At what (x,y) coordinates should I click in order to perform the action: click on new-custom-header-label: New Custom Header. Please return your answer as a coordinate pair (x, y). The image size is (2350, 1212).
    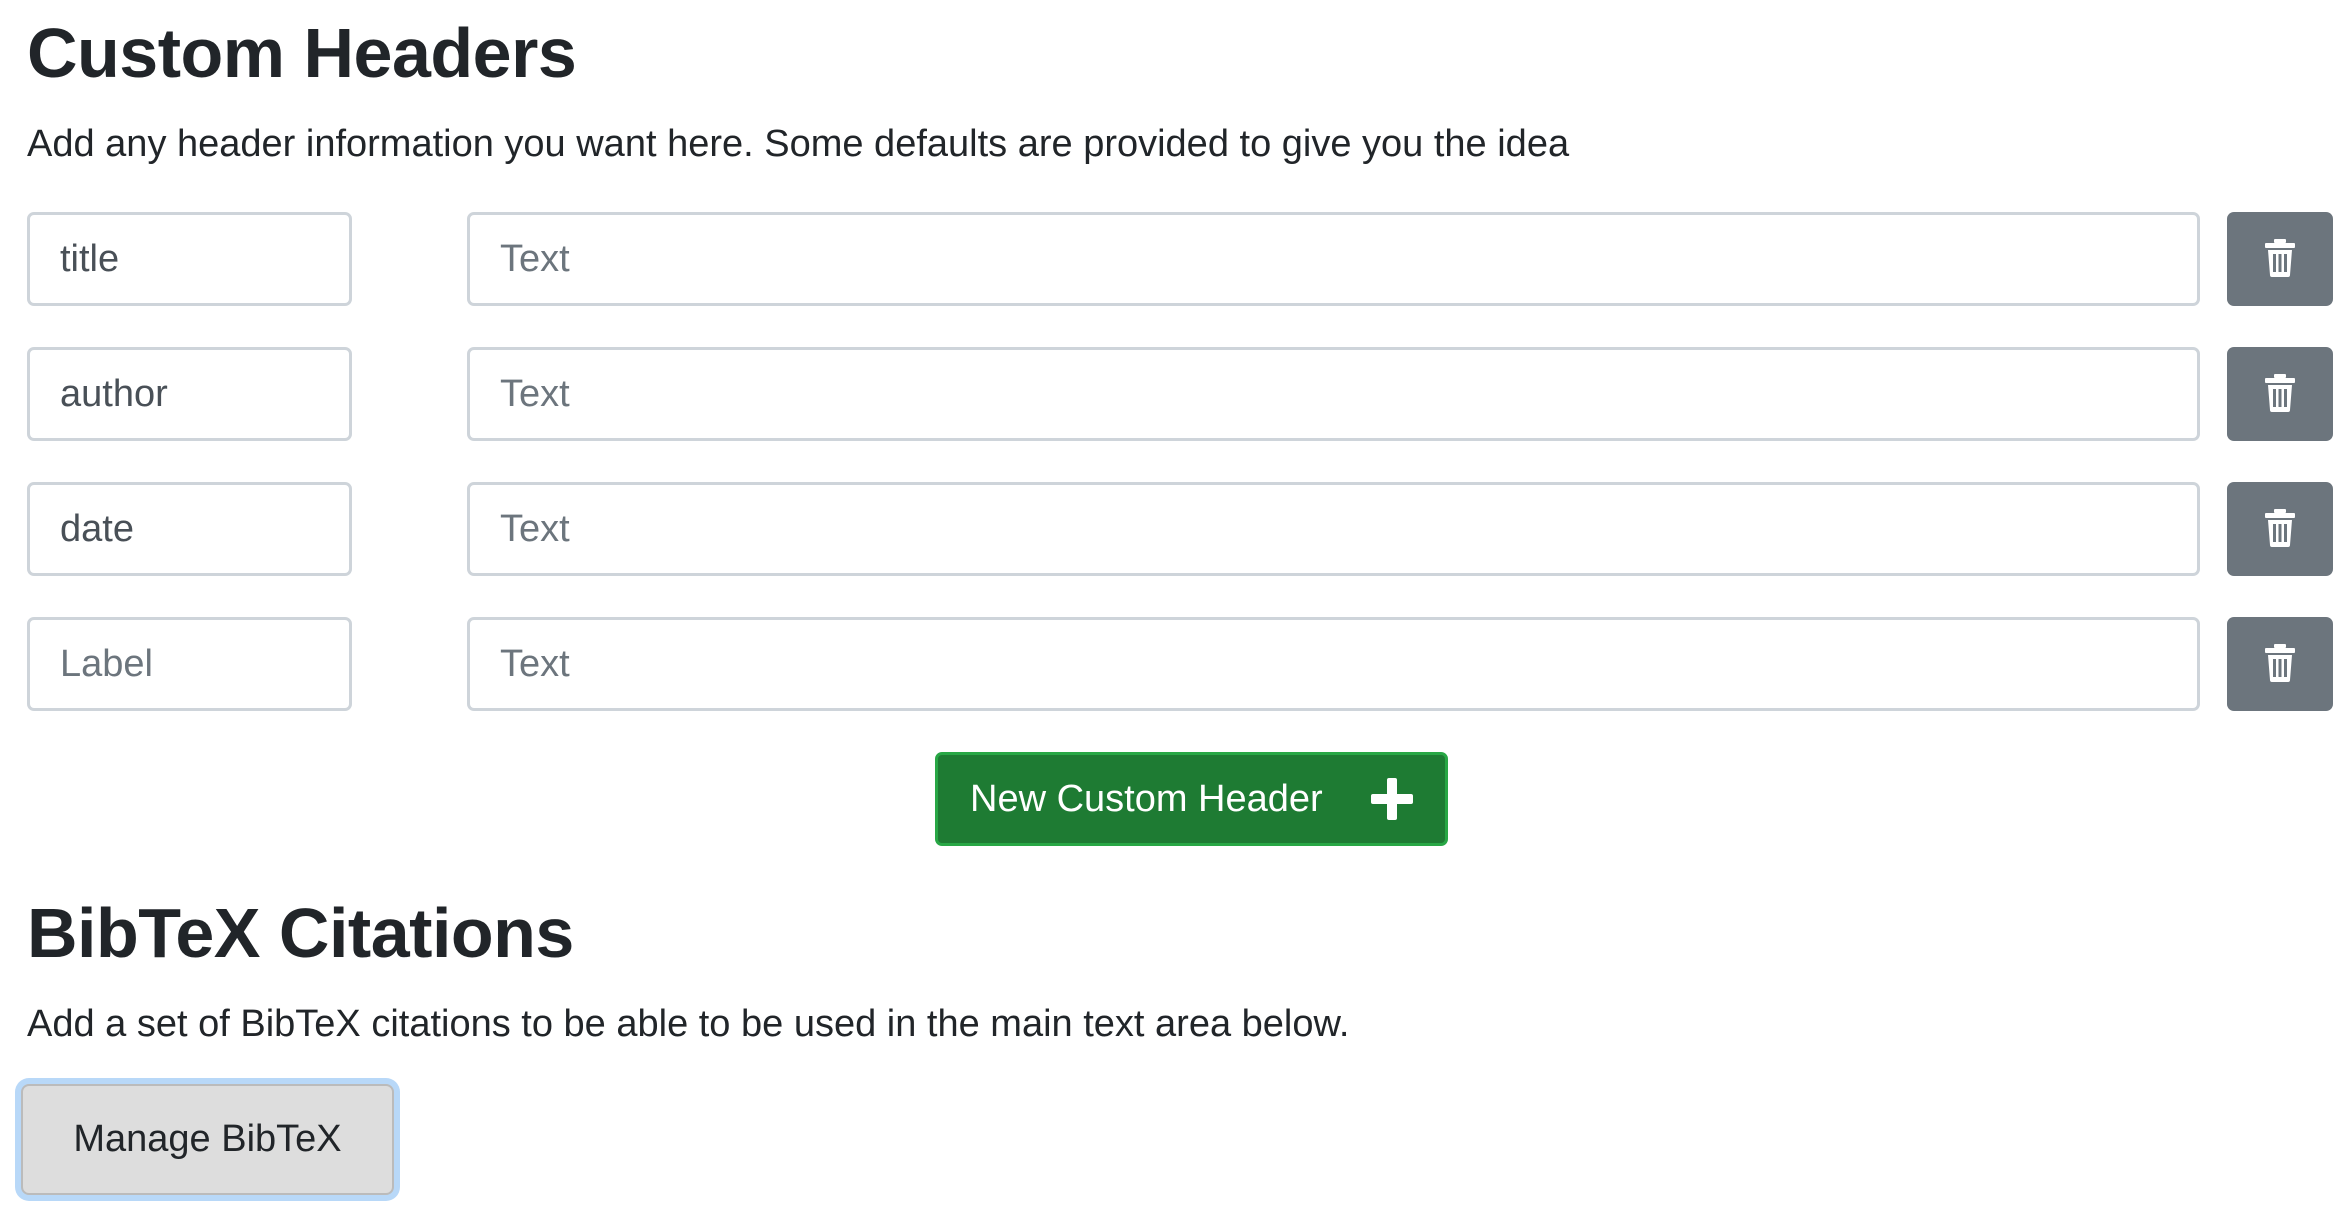
    Looking at the image, I should click on (1146, 798).